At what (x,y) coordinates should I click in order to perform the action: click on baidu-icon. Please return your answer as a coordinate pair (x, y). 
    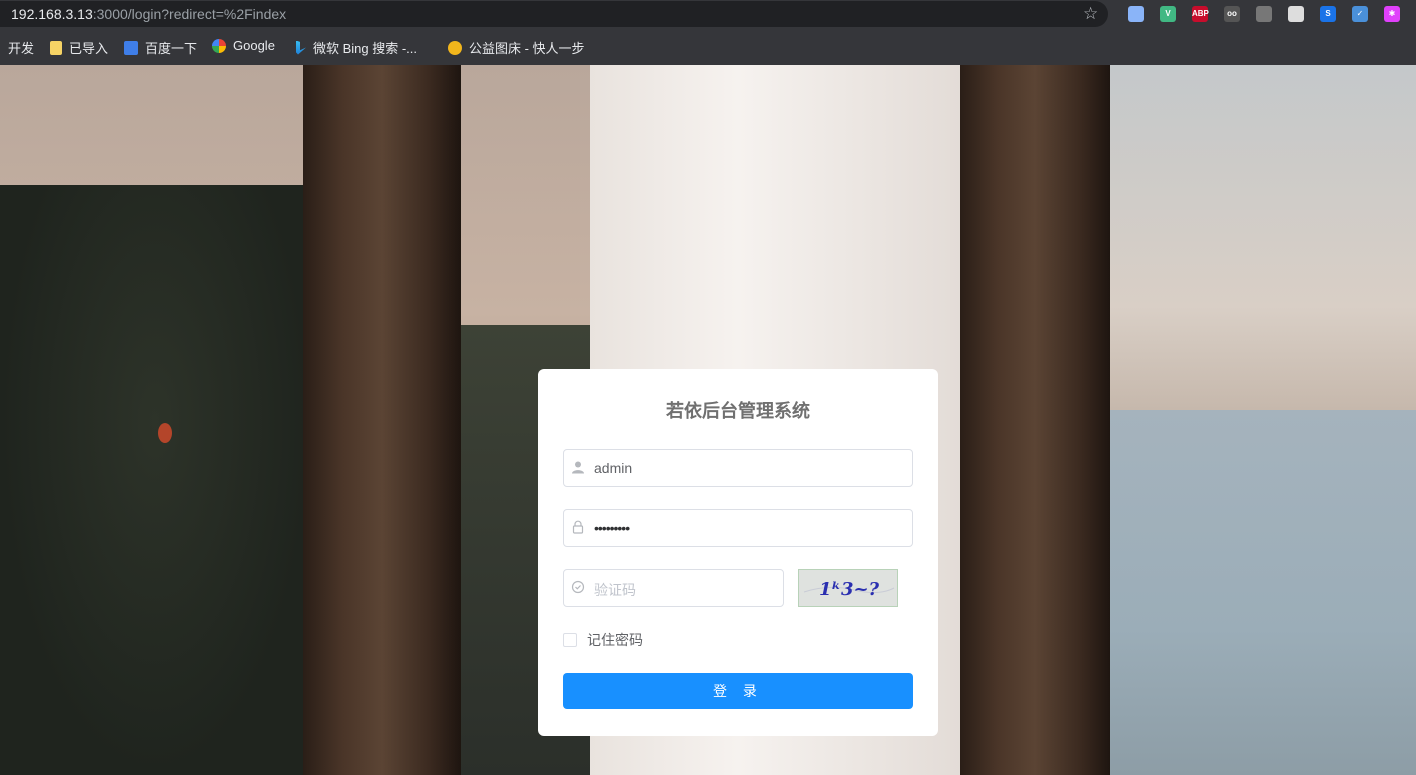
    Looking at the image, I should click on (131, 47).